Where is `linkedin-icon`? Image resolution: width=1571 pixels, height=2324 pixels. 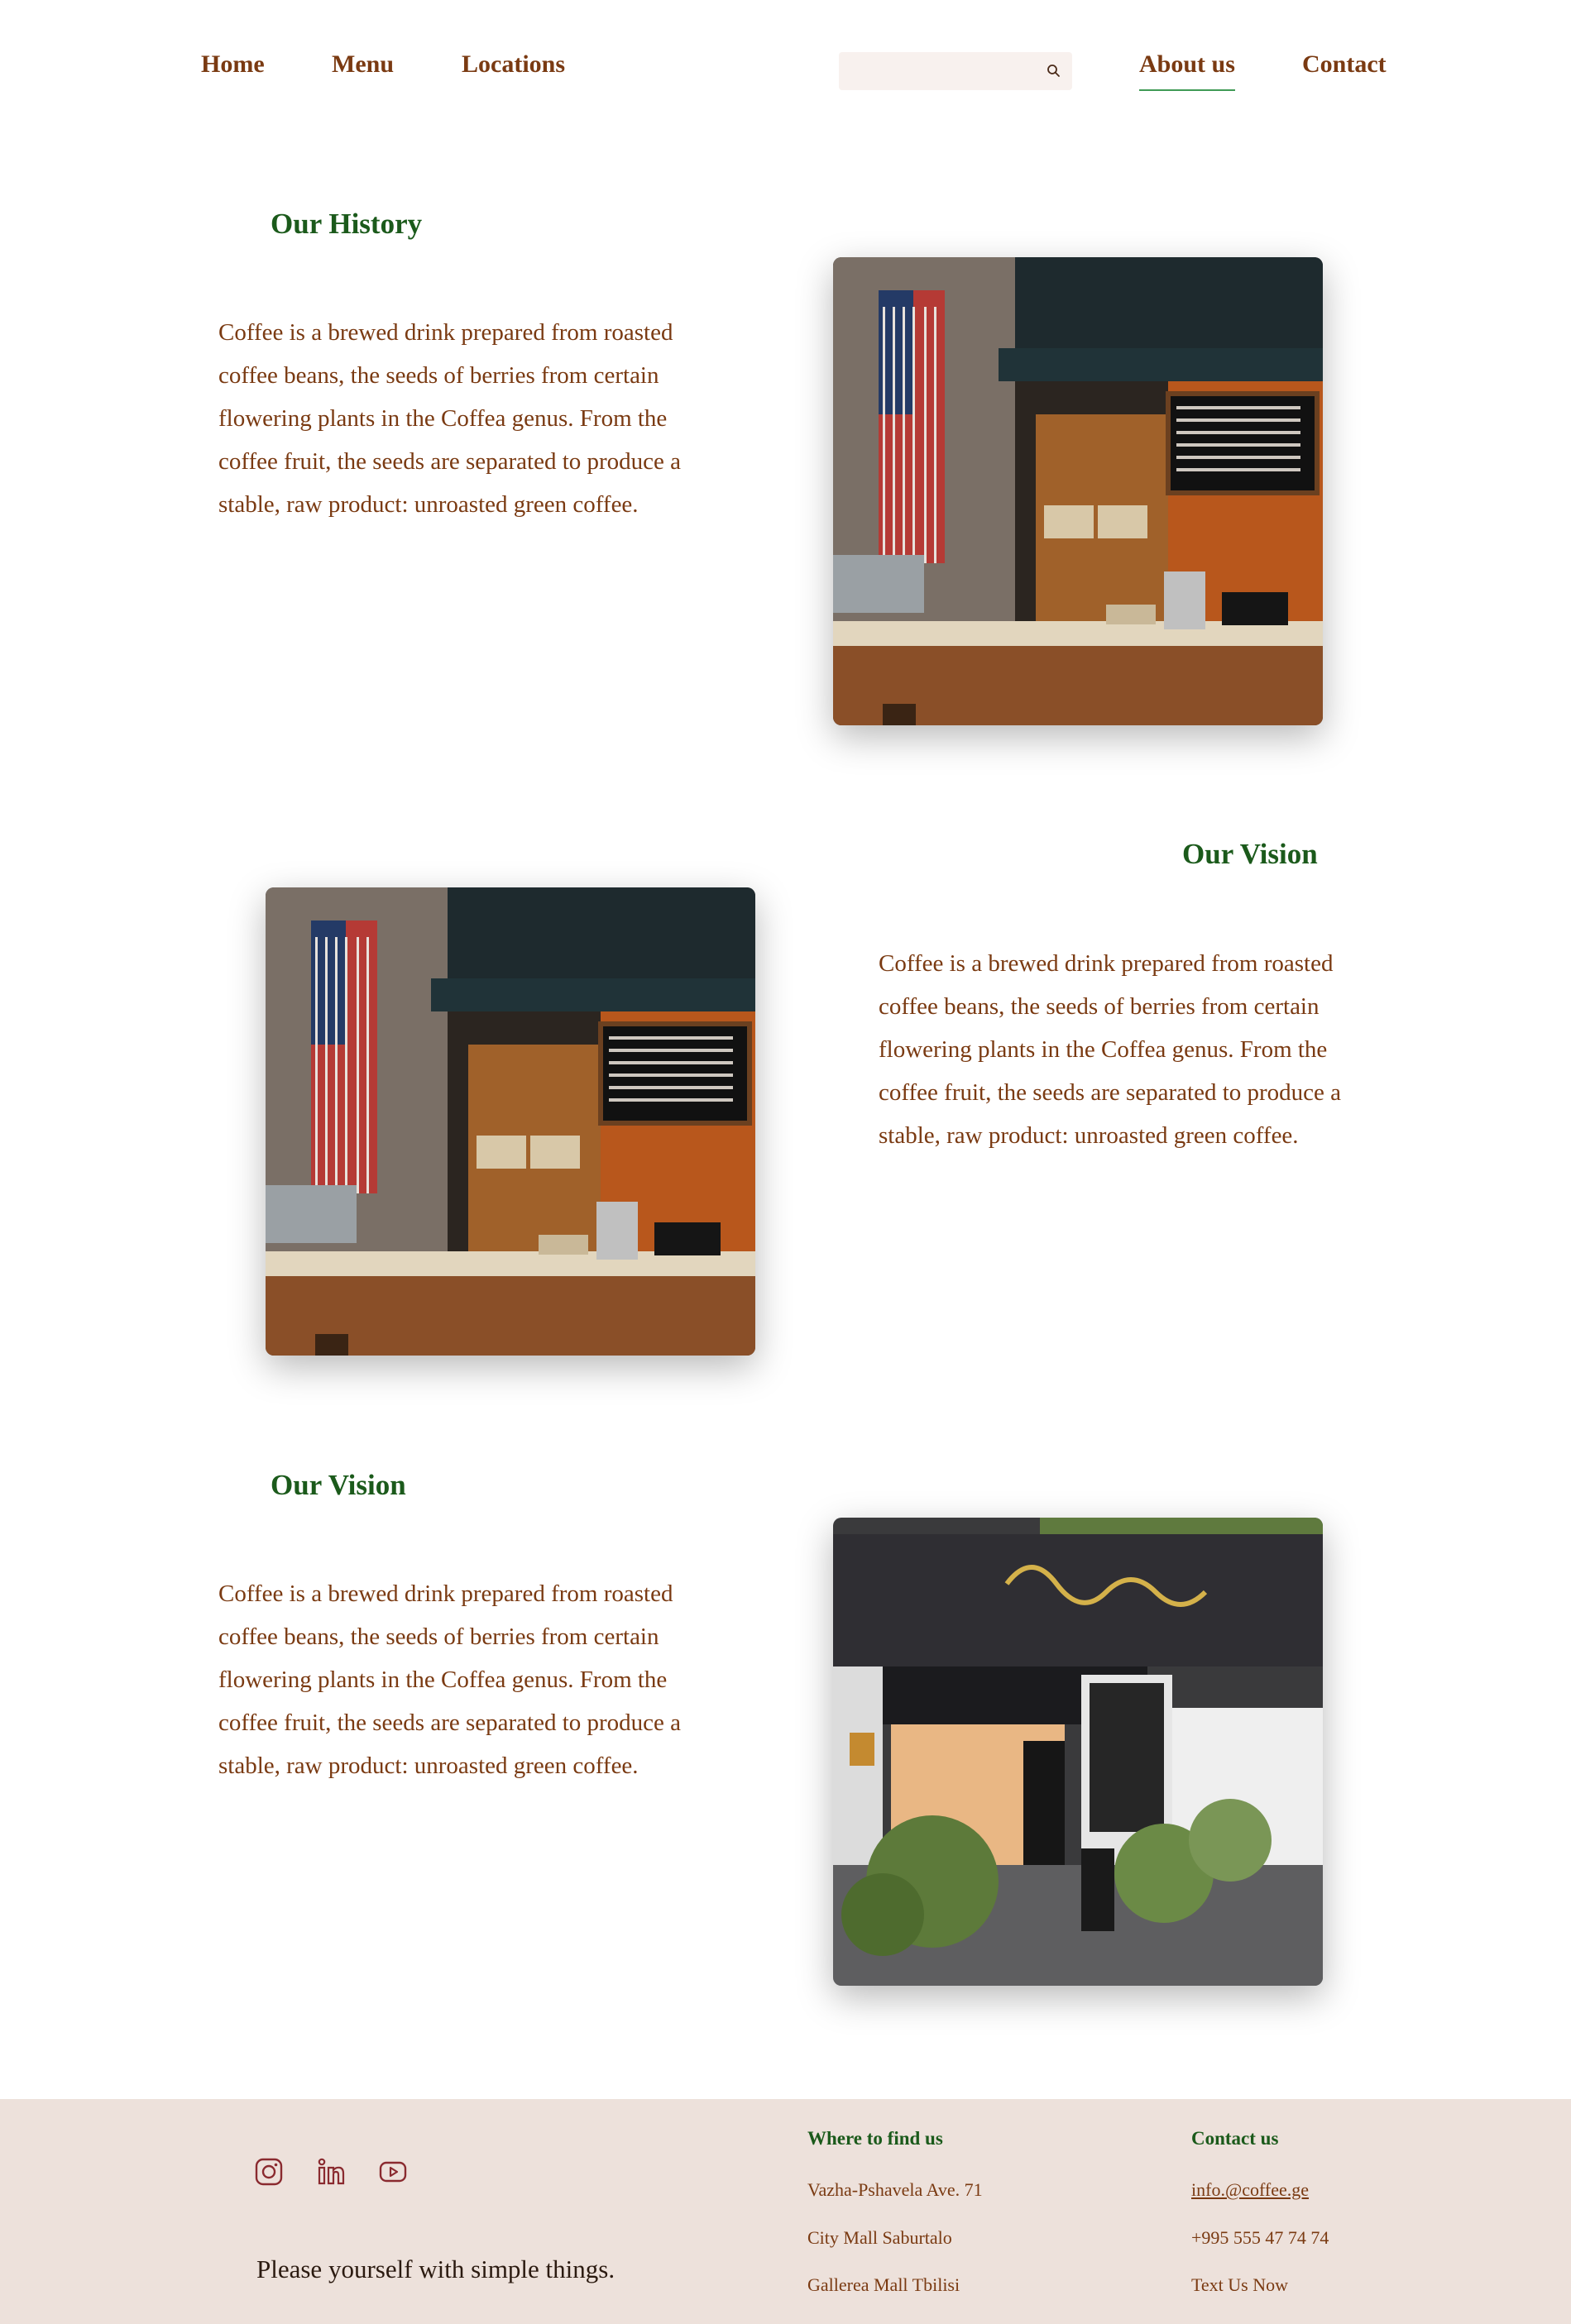 linkedin-icon is located at coordinates (331, 2172).